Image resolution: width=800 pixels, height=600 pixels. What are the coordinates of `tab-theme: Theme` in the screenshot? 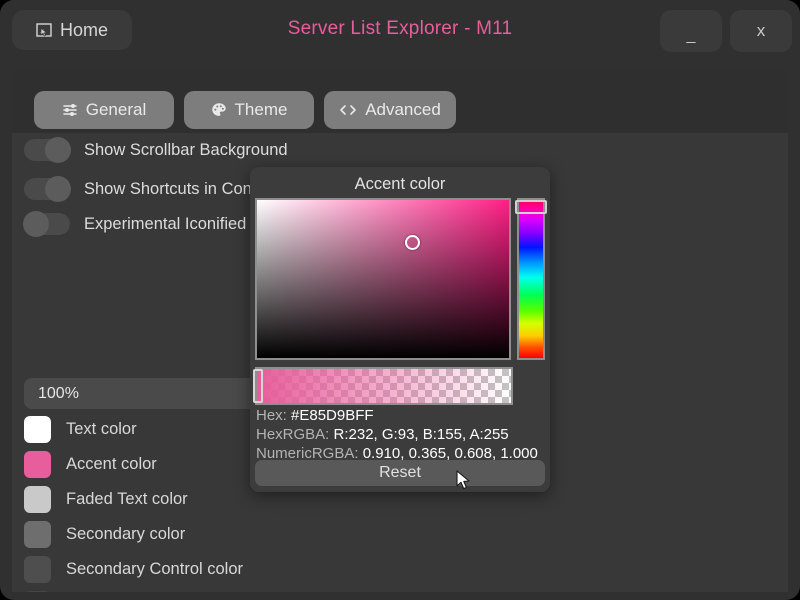 It's located at (249, 110).